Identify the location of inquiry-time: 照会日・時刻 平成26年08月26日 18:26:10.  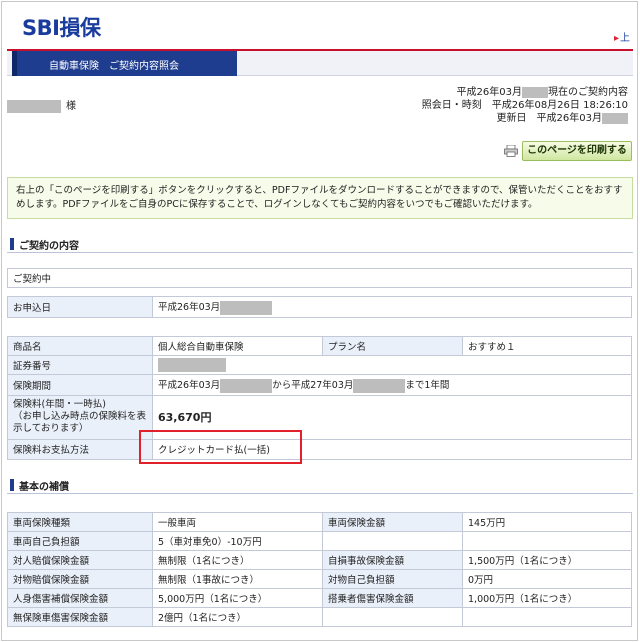
(524, 105).